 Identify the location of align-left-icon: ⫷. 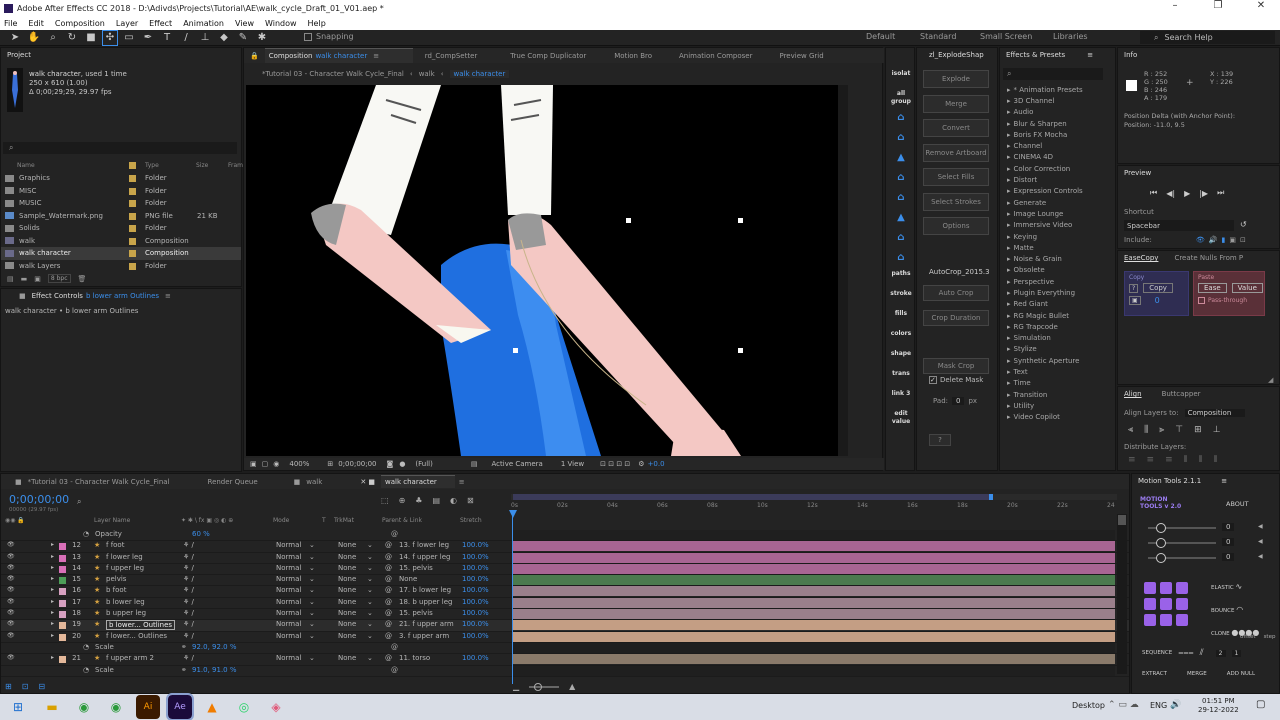
(1130, 430).